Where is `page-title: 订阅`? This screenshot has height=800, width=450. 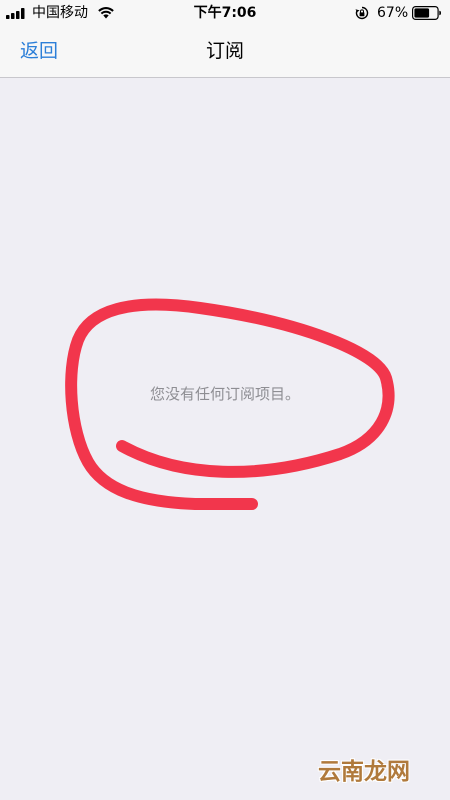 page-title: 订阅 is located at coordinates (224, 51).